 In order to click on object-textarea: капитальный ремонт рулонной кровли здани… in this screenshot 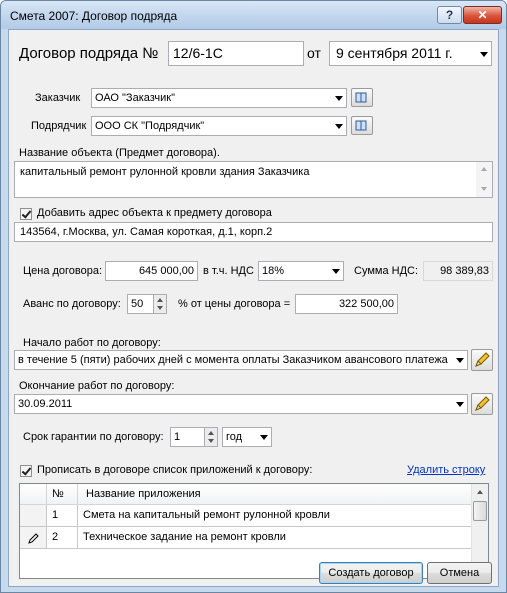, I will do `click(253, 179)`.